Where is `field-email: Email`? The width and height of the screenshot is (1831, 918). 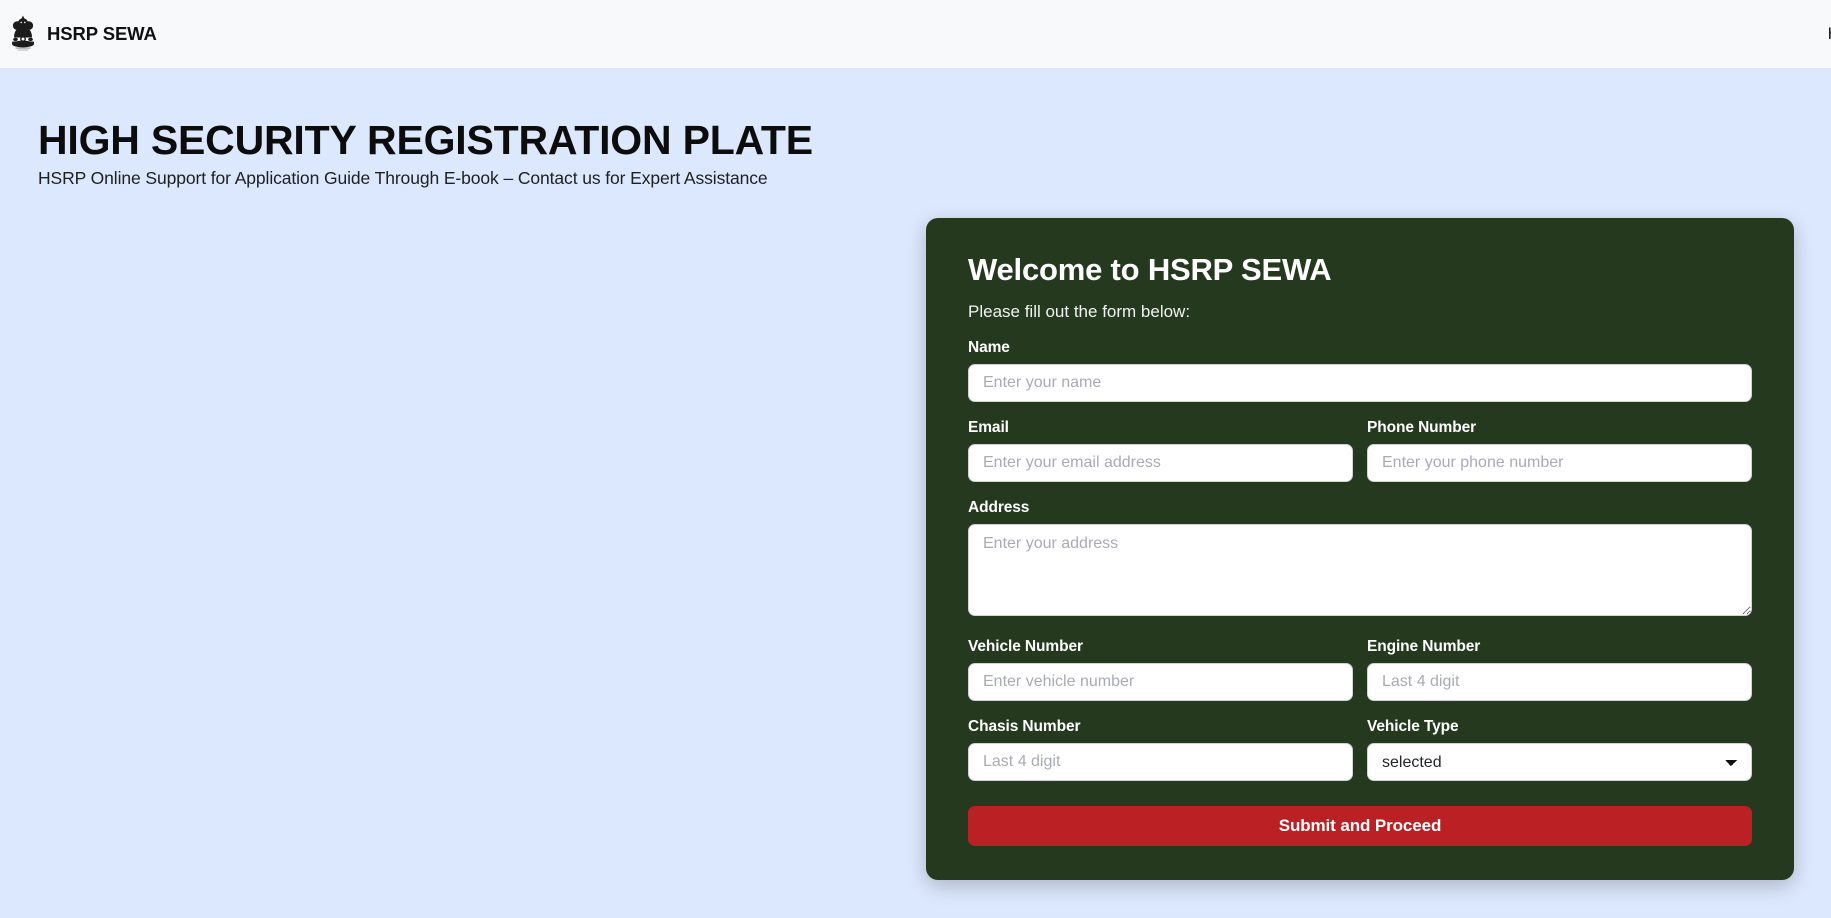 field-email: Email is located at coordinates (1160, 450).